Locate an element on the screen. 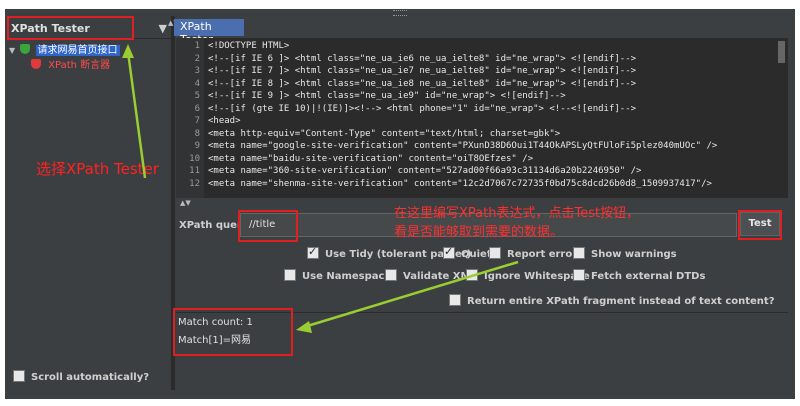 The image size is (800, 406). arrow-head-combo is located at coordinates (128, 51).